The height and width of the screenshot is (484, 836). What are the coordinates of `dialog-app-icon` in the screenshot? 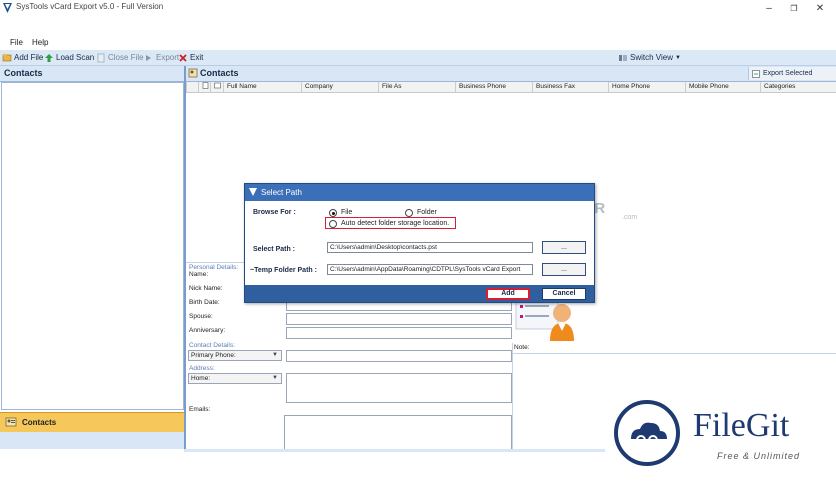 It's located at (253, 192).